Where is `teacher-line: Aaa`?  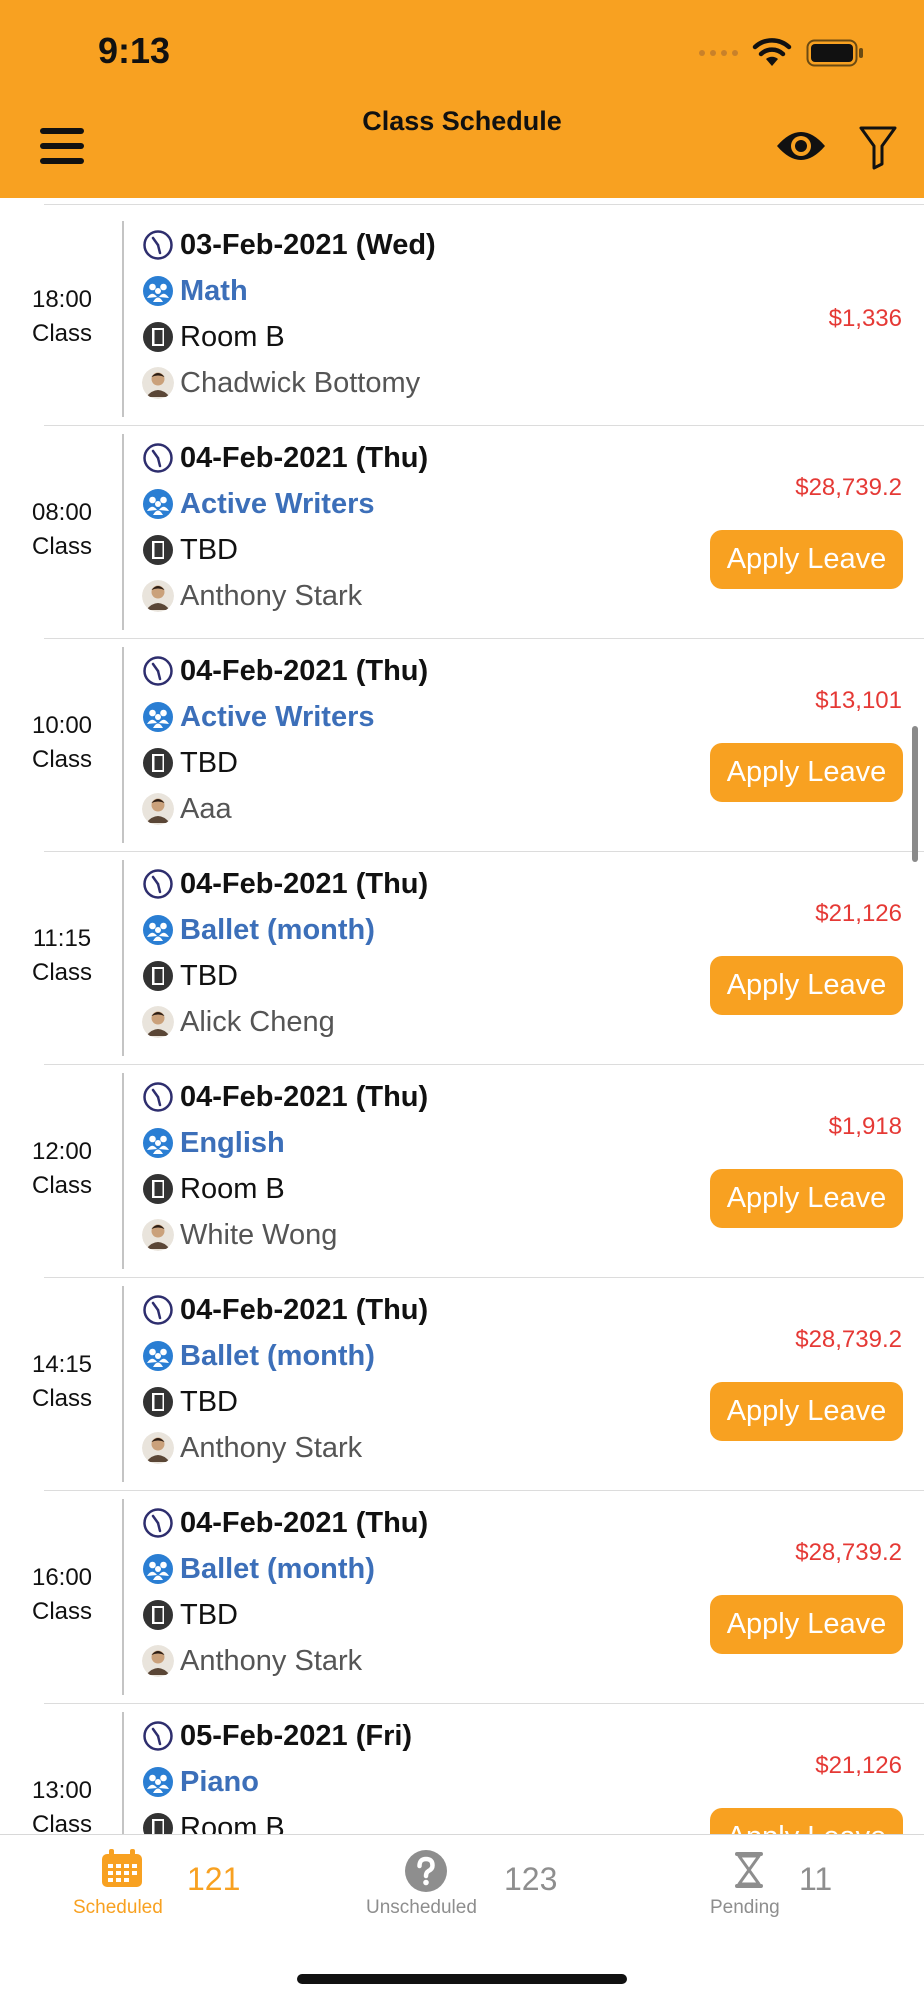
teacher-line: Aaa is located at coordinates (187, 809).